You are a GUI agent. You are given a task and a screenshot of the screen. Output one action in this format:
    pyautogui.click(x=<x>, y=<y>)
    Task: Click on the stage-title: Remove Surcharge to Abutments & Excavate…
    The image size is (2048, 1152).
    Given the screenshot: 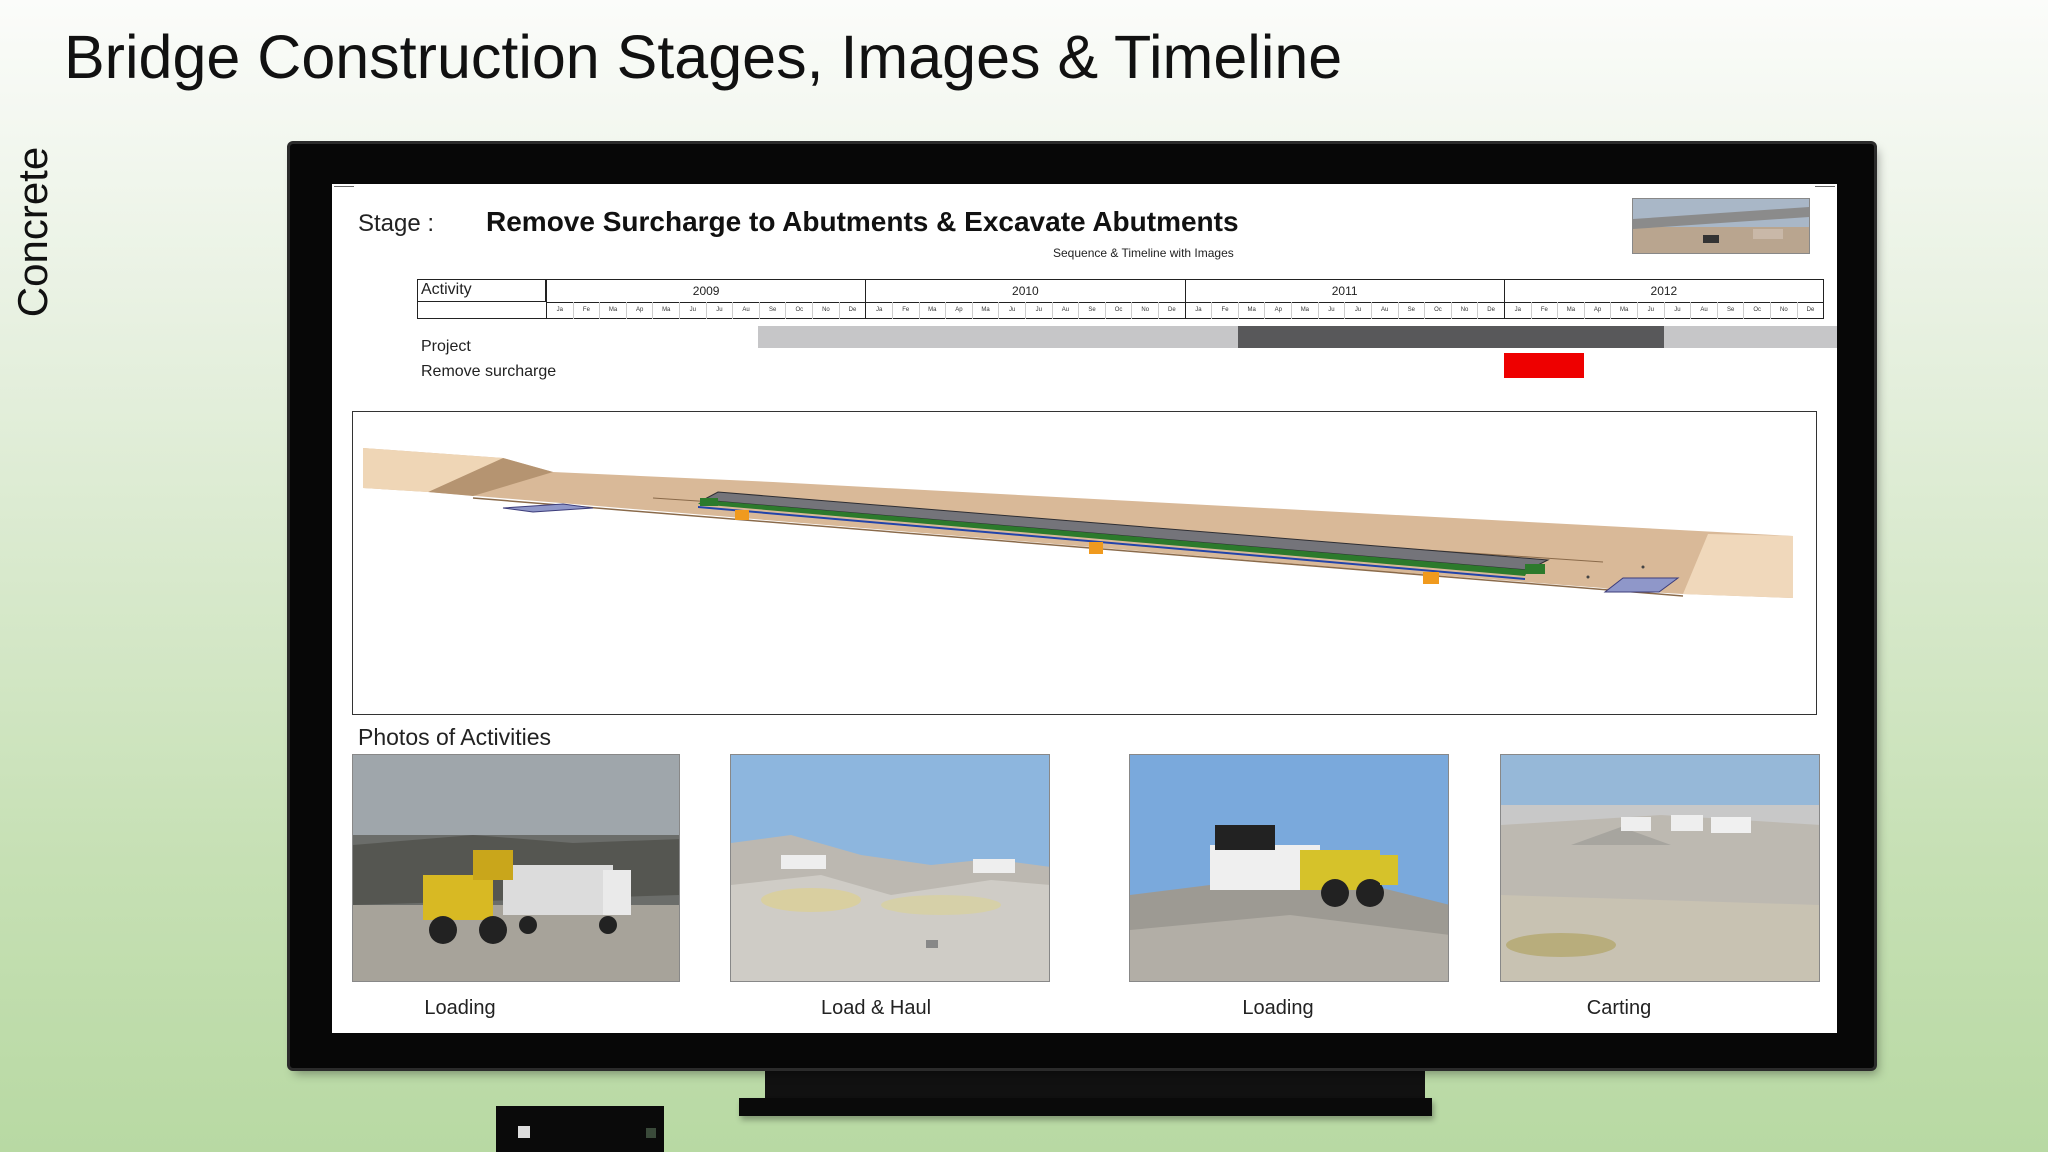 What is the action you would take?
    pyautogui.click(x=862, y=221)
    